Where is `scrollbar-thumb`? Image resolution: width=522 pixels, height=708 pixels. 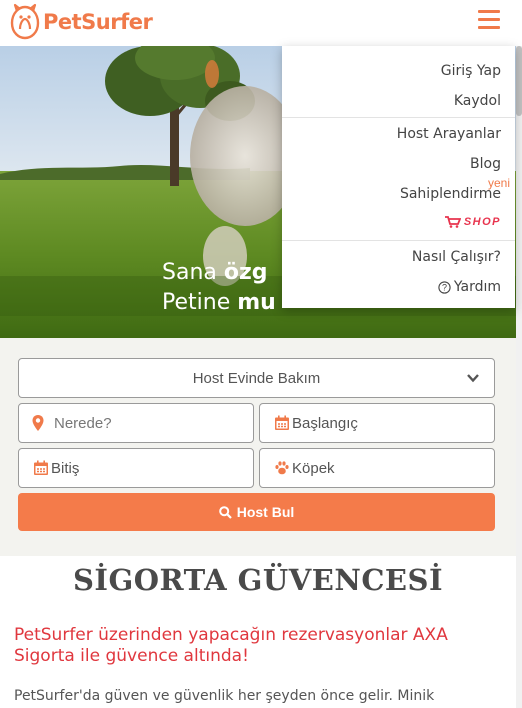 scrollbar-thumb is located at coordinates (519, 81).